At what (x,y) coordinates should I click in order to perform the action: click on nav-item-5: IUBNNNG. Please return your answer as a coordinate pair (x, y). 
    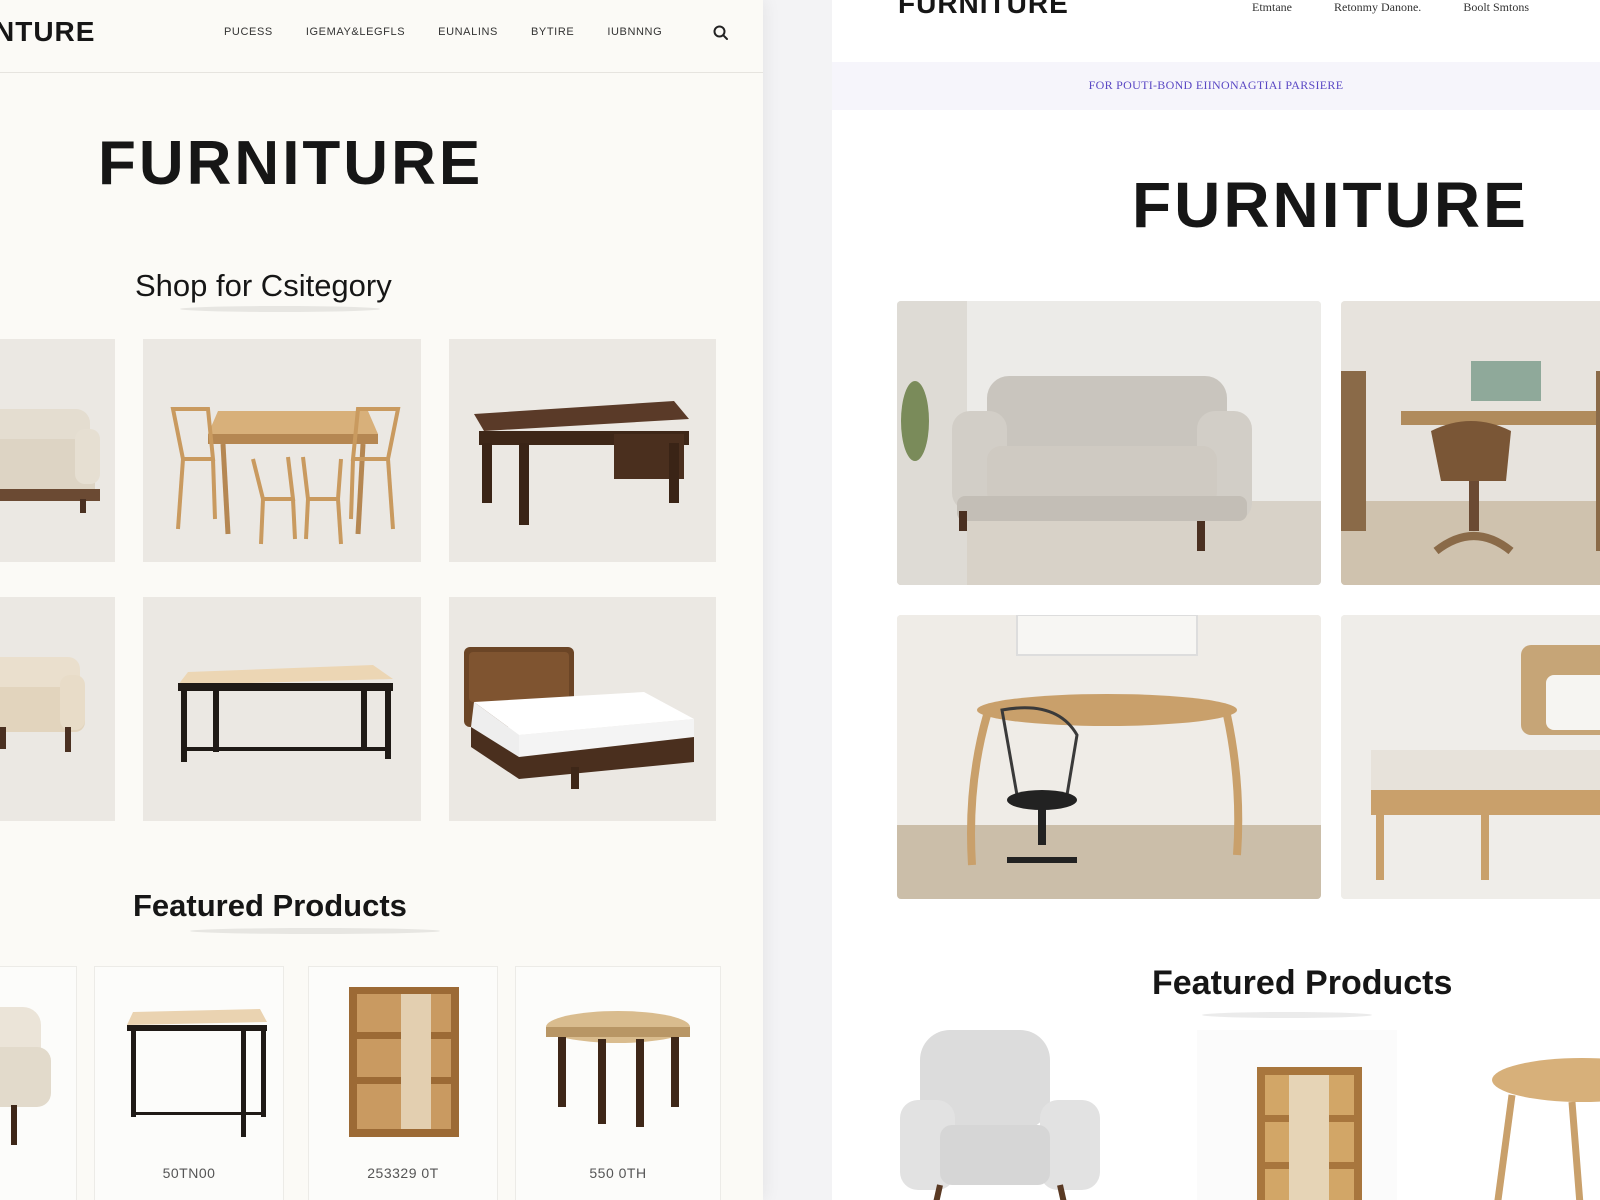
    Looking at the image, I should click on (634, 32).